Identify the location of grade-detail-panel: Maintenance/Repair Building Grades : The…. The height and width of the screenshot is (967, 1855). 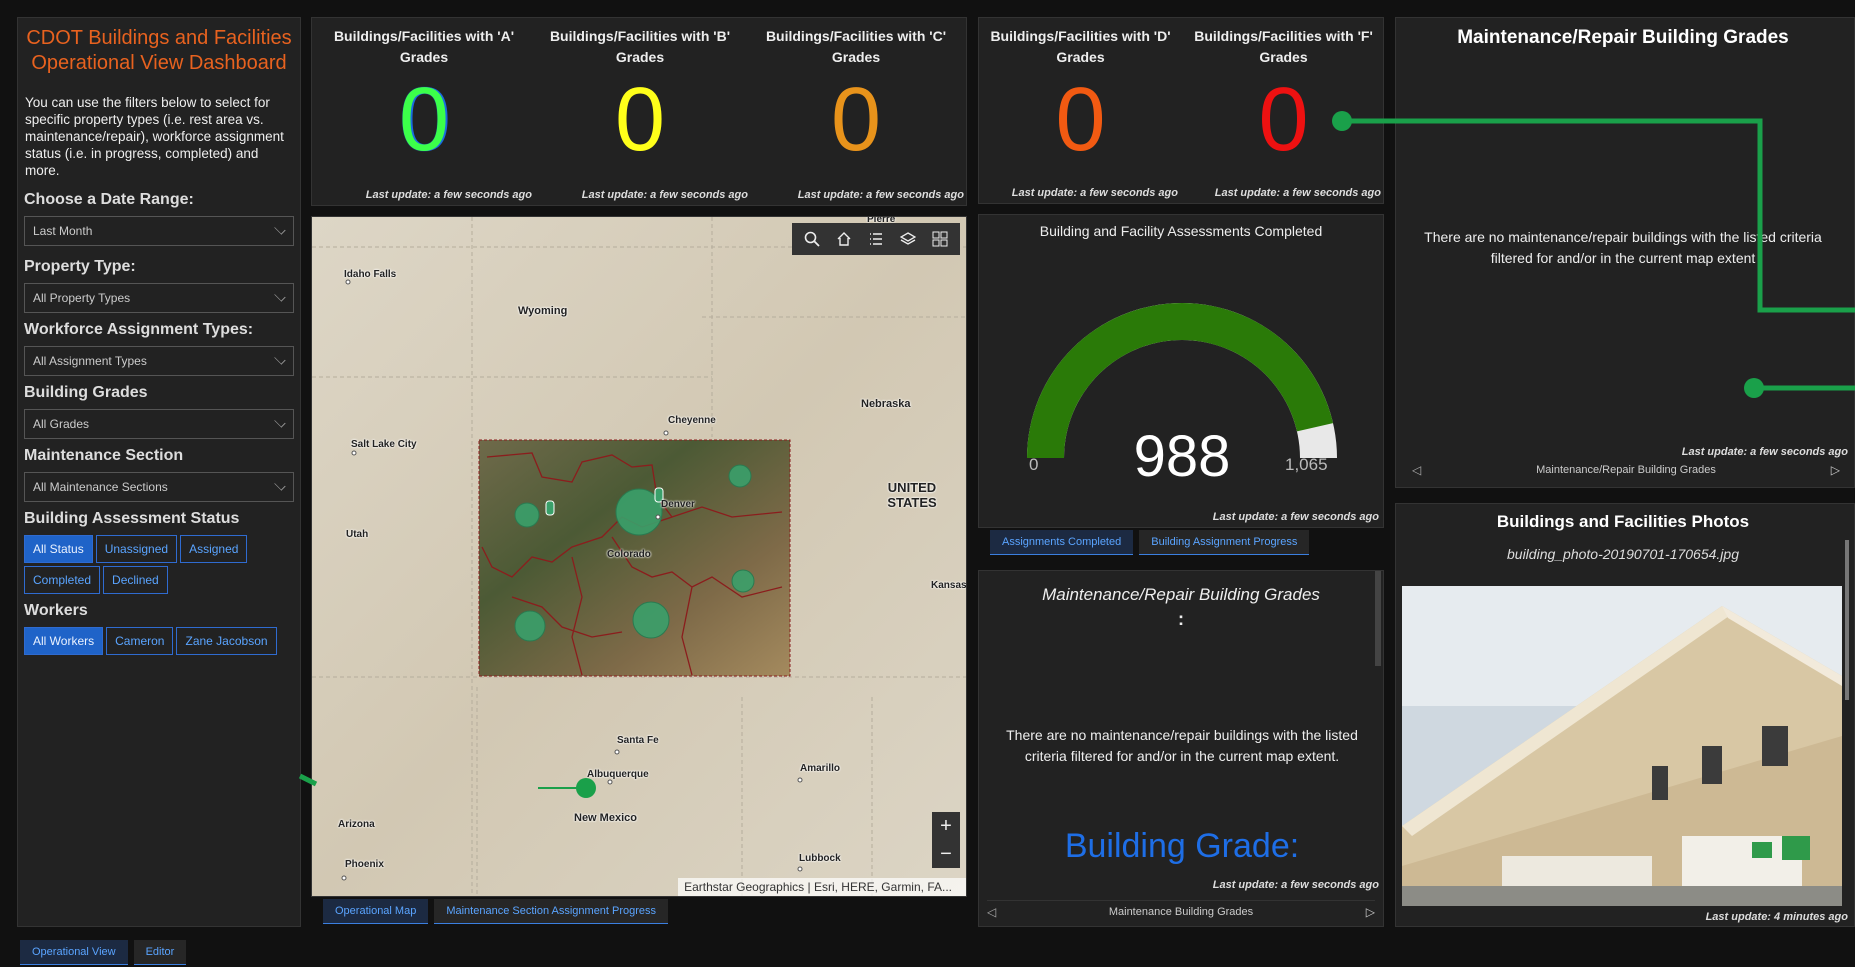
(1181, 748).